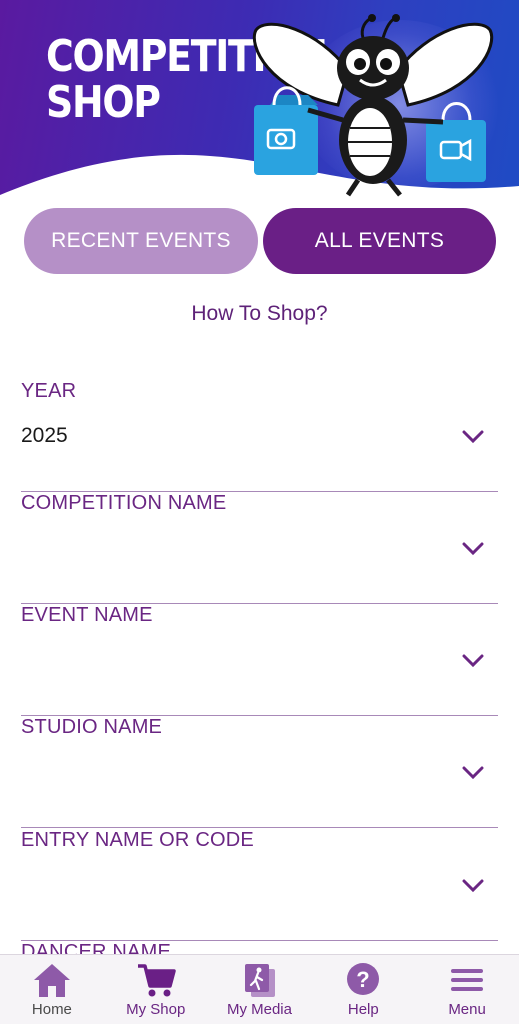 Image resolution: width=519 pixels, height=1024 pixels. I want to click on home-icon, so click(51, 980).